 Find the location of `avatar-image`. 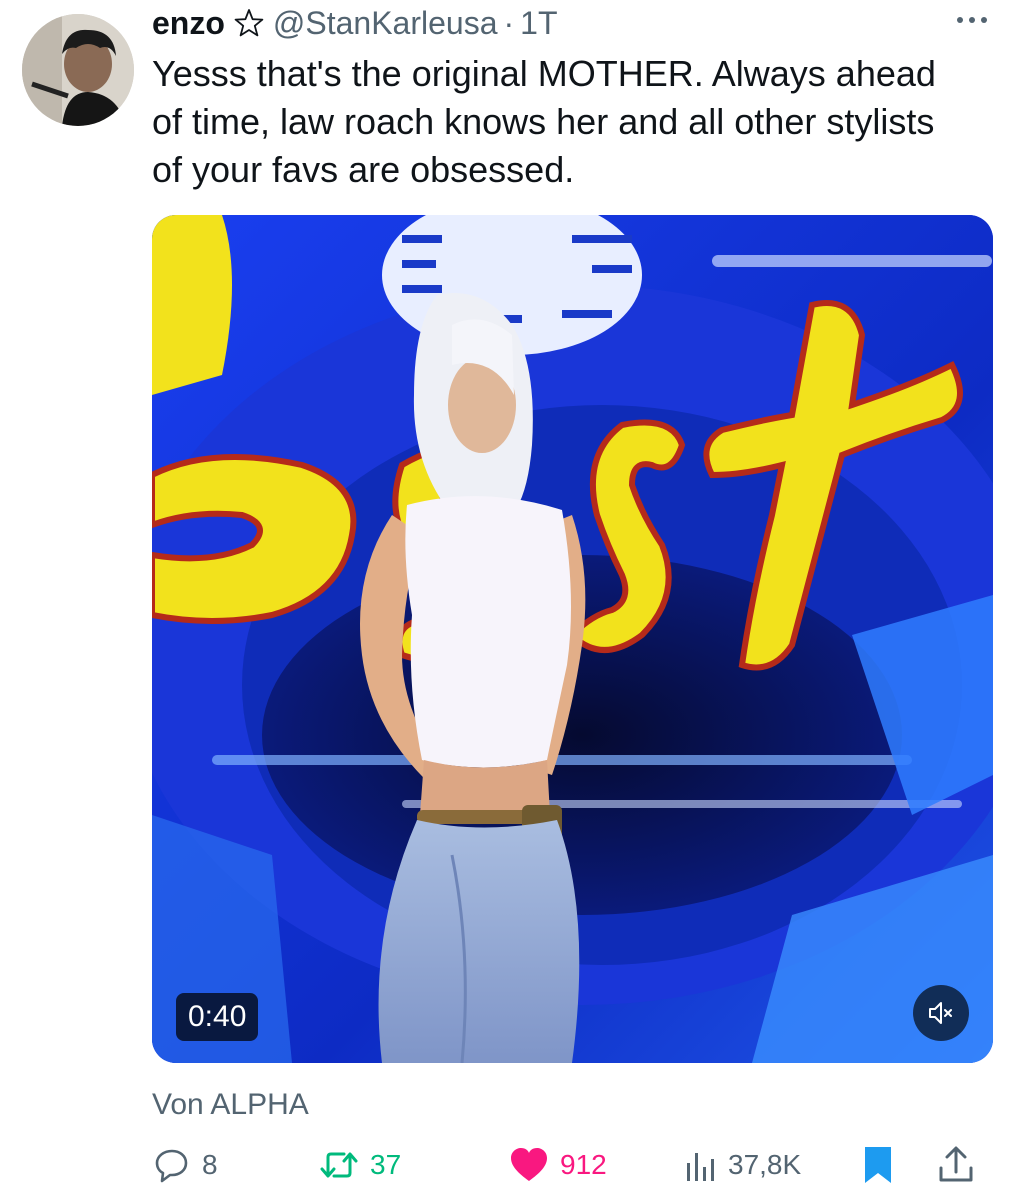

avatar-image is located at coordinates (78, 70).